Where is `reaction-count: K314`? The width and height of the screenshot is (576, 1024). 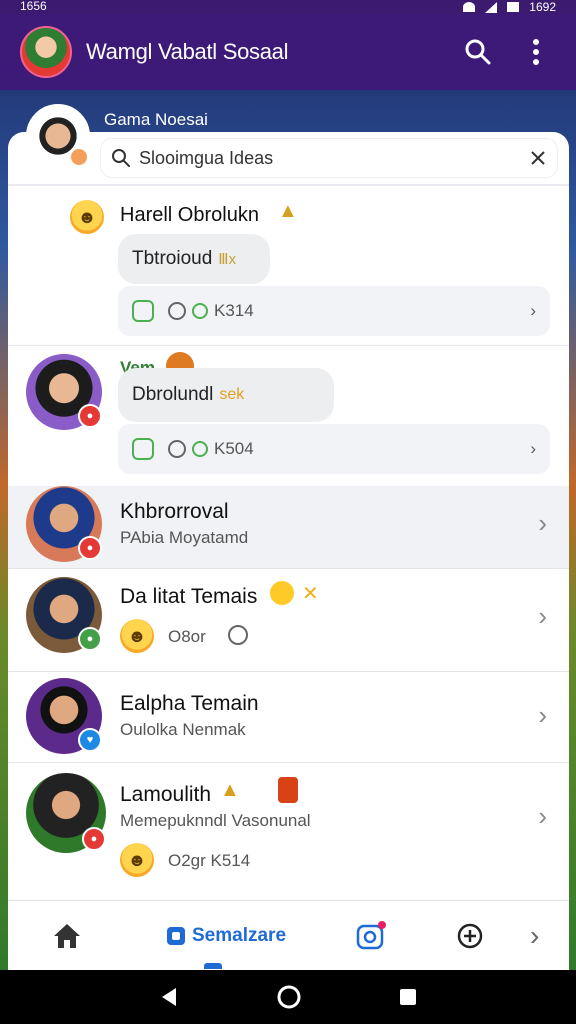
reaction-count: K314 is located at coordinates (234, 310).